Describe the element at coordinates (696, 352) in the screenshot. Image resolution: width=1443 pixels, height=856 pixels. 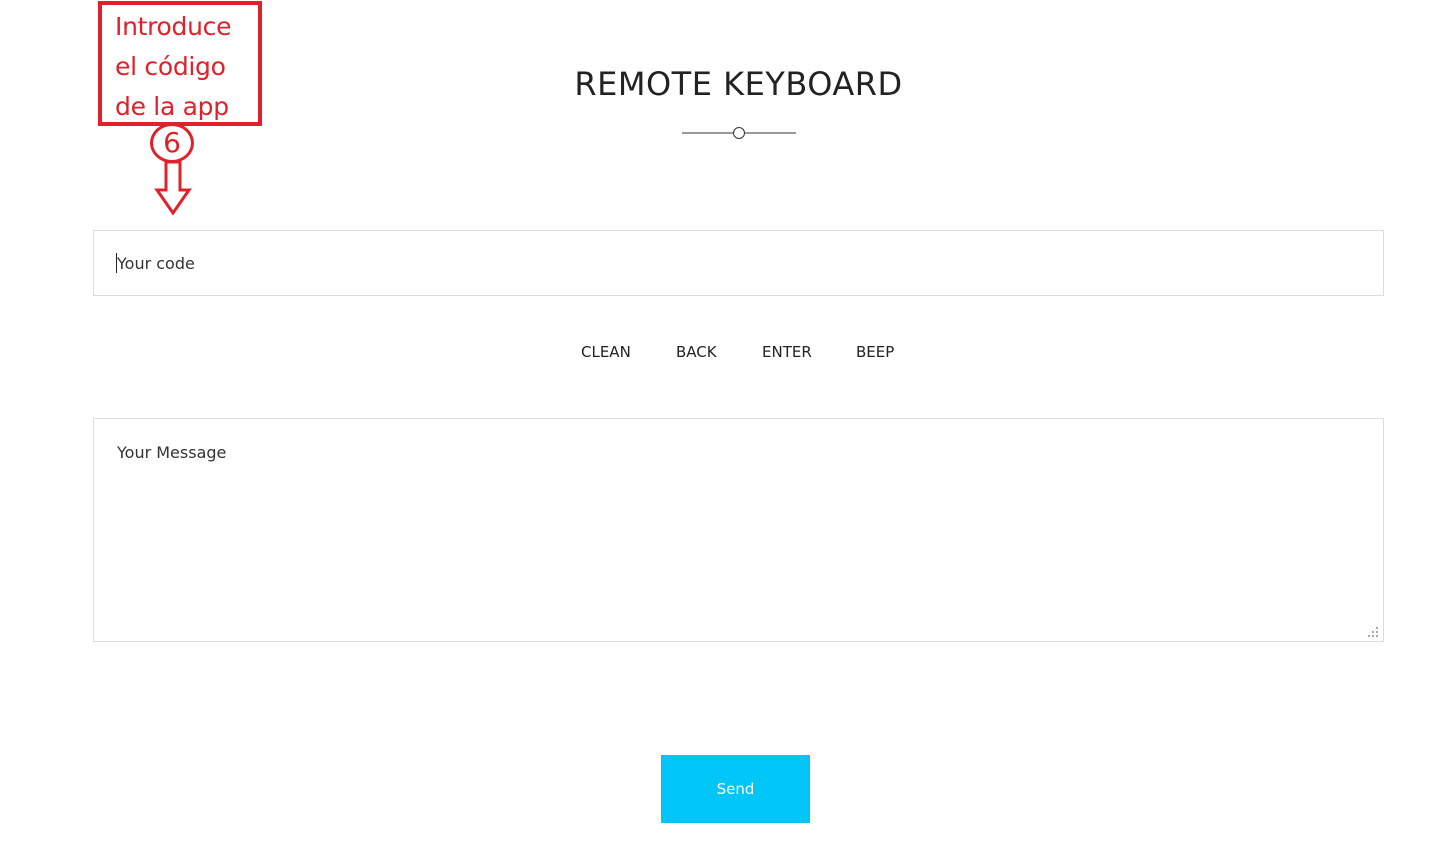
I see `back-button: BACK` at that location.